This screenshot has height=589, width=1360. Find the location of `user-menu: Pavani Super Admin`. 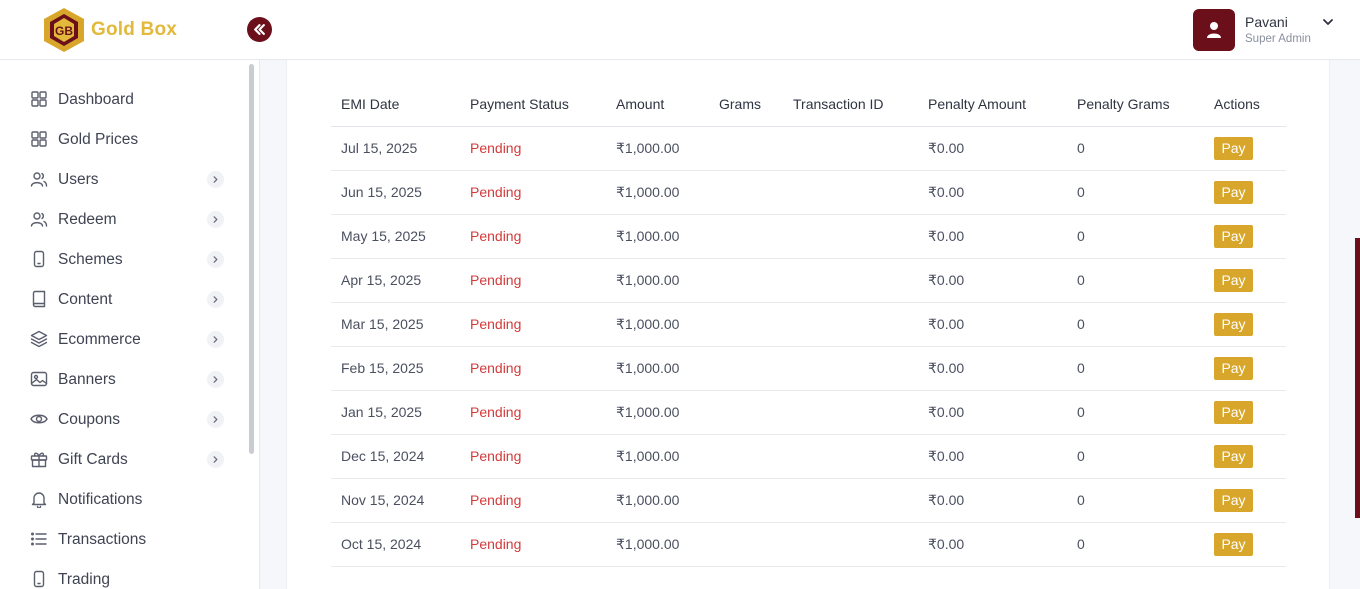

user-menu: Pavani Super Admin is located at coordinates (1268, 30).